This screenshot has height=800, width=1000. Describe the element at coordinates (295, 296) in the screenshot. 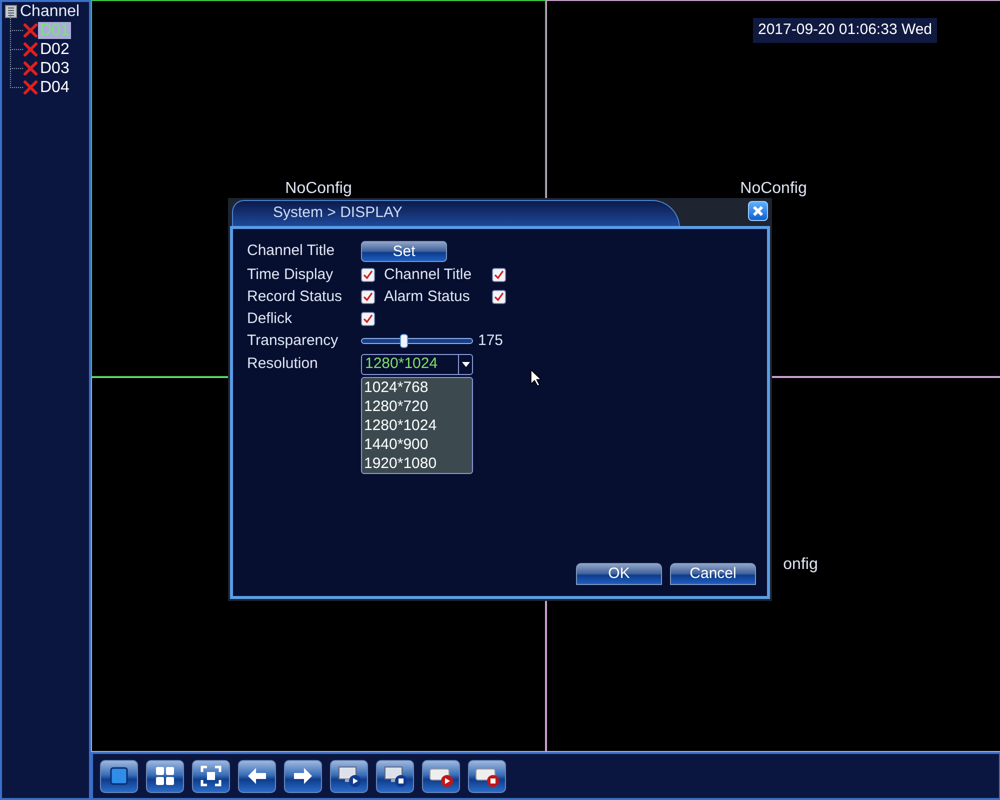

I see `option-label: Record Status` at that location.